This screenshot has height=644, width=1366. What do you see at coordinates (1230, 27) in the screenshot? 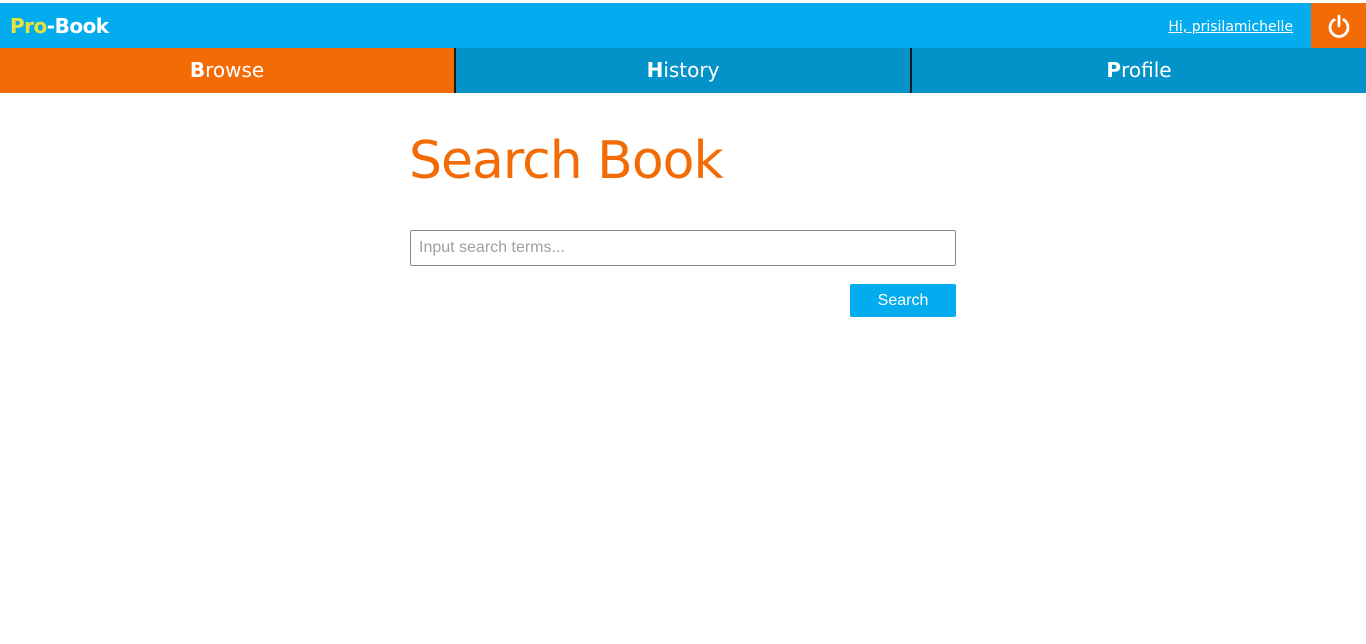
I see `greeting-link: Hi, prisilamichelle` at bounding box center [1230, 27].